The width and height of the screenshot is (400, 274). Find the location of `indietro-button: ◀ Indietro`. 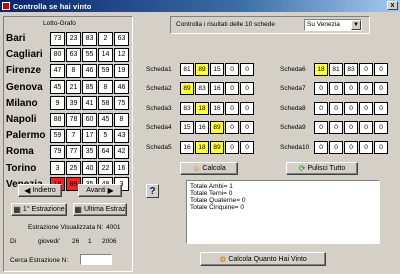

indietro-button: ◀ Indietro is located at coordinates (40, 190).